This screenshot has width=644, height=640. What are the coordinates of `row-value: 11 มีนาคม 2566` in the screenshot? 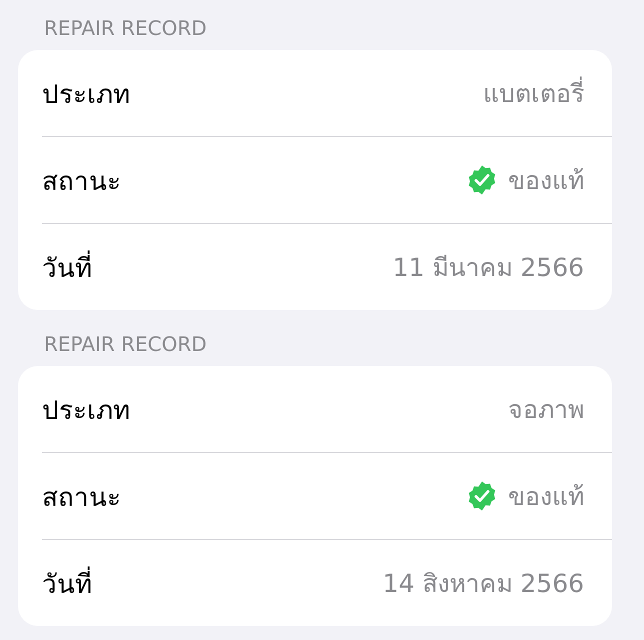 It's located at (488, 268).